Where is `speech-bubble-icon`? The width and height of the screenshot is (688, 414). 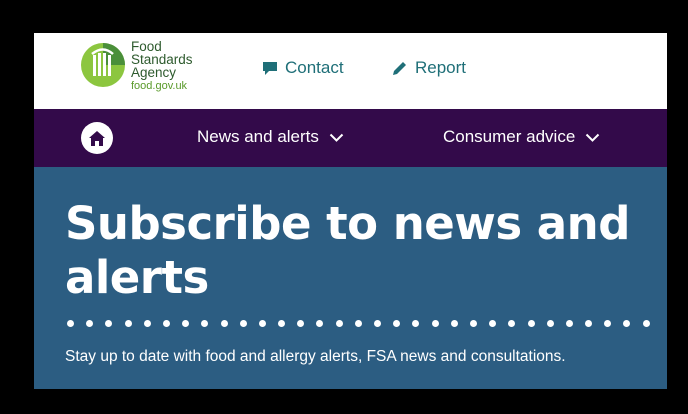
speech-bubble-icon is located at coordinates (270, 68).